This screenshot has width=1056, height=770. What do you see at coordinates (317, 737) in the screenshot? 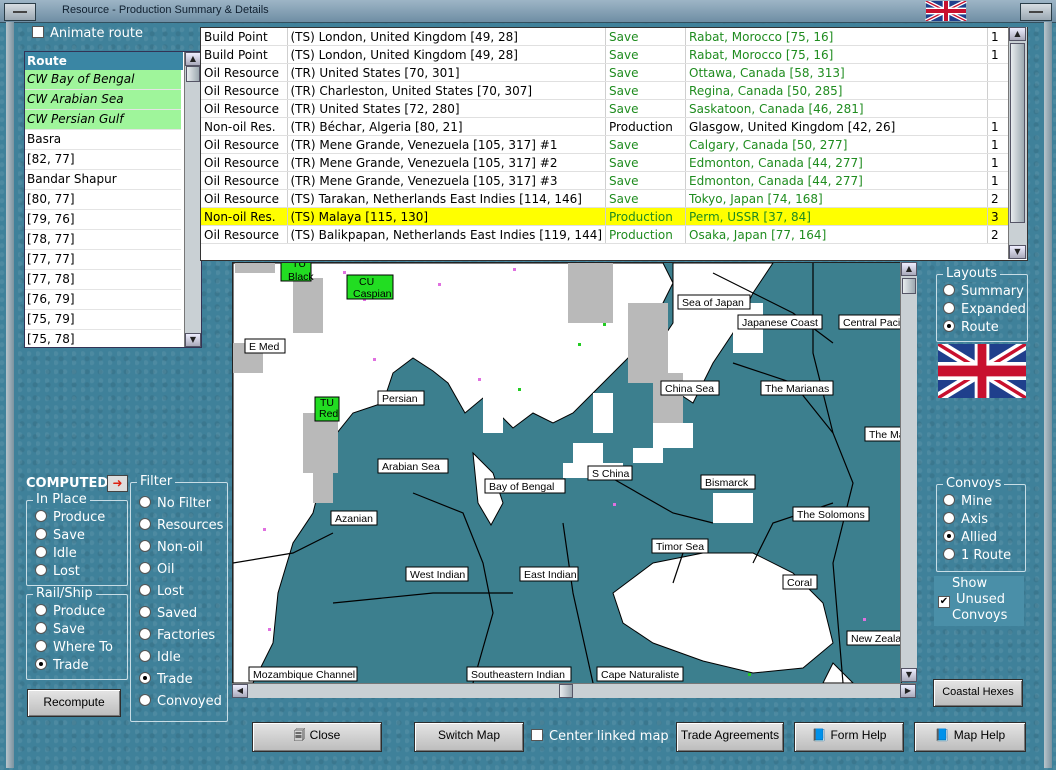
I see `close-button: 🗐 Close` at bounding box center [317, 737].